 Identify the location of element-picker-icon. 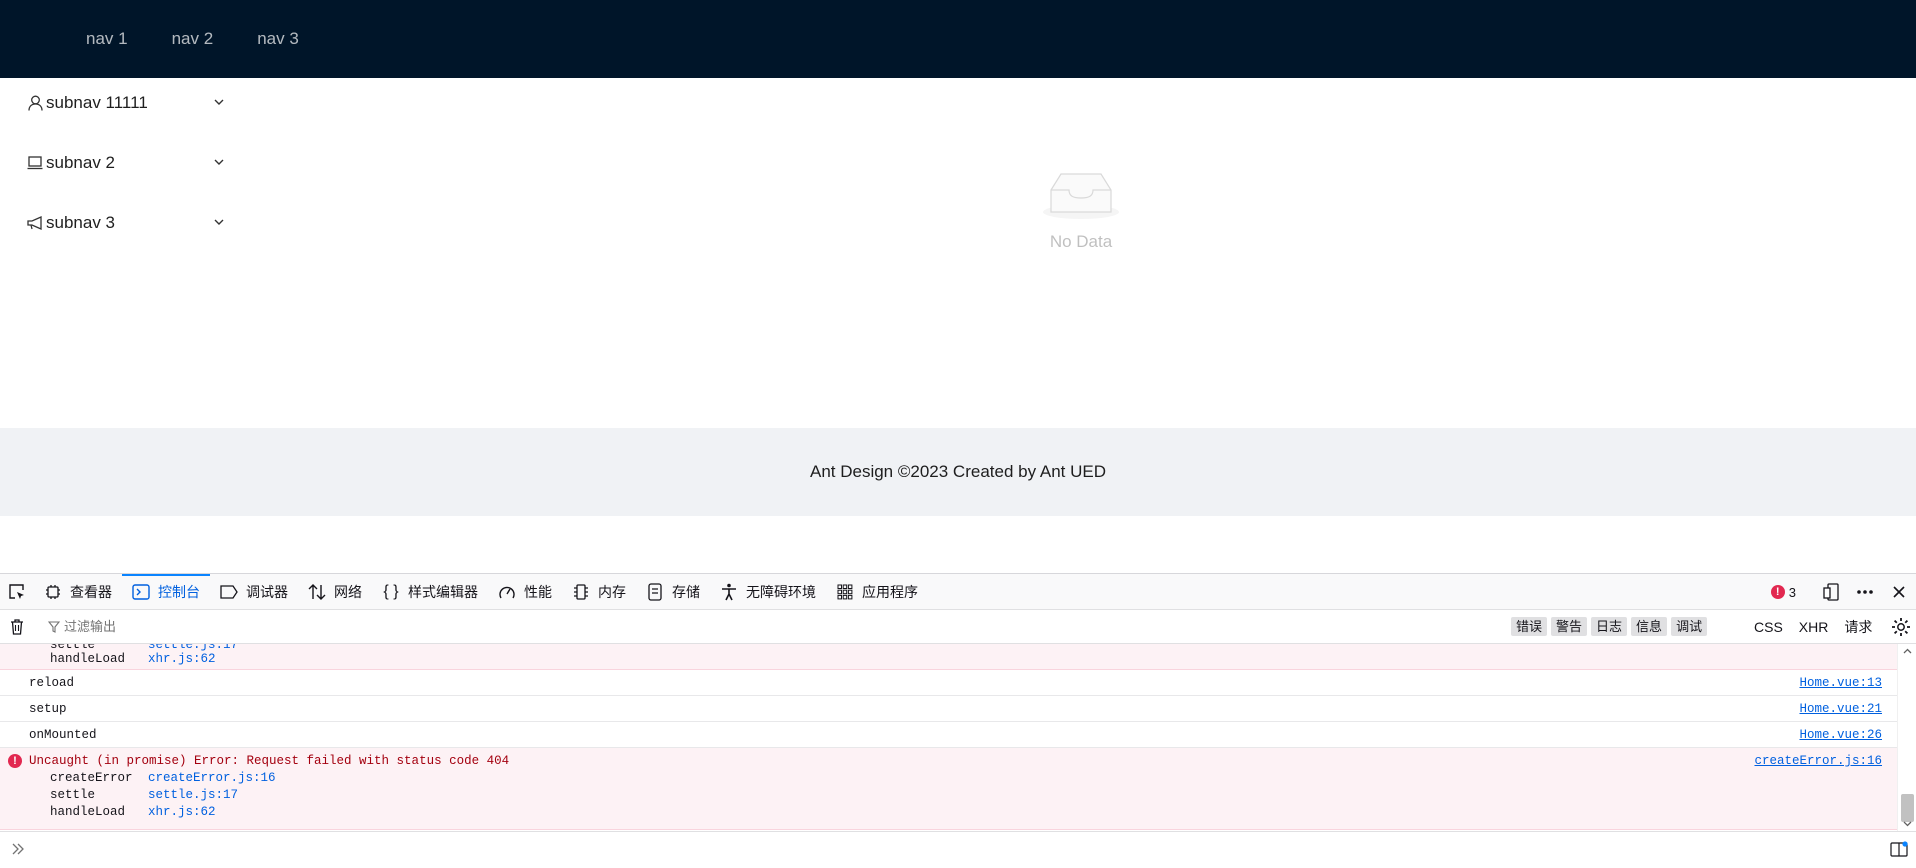
(16, 591).